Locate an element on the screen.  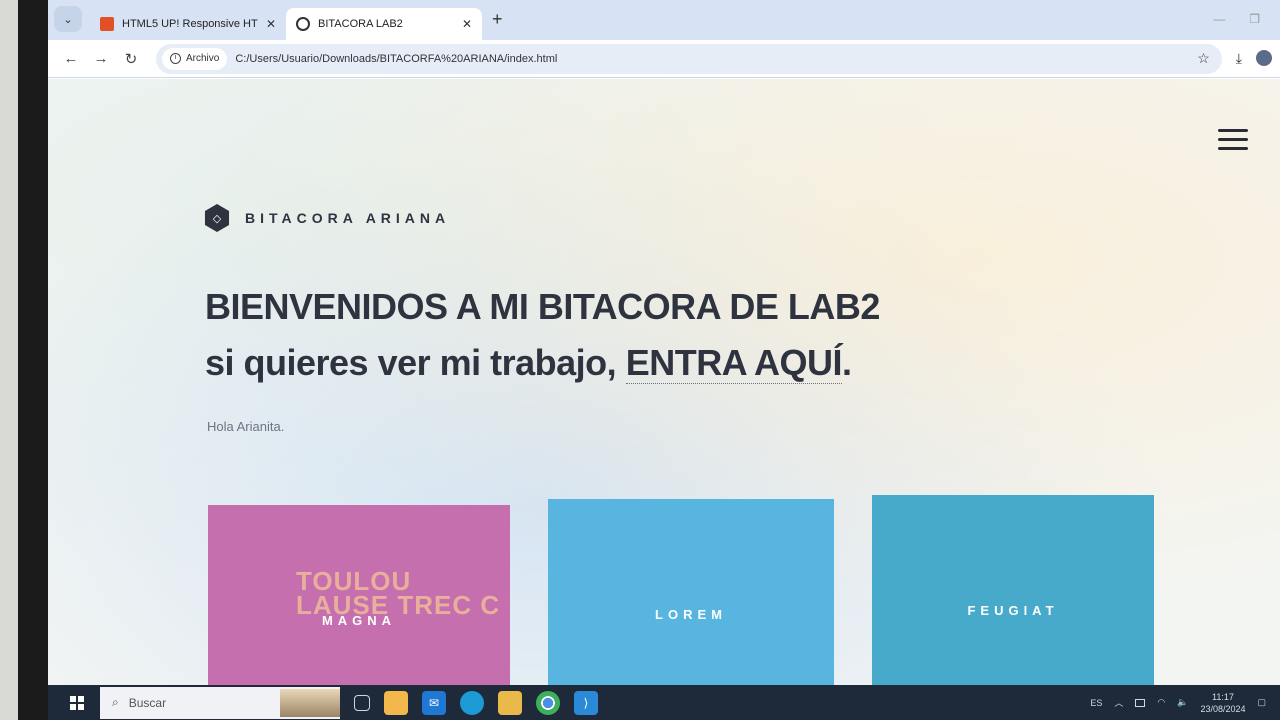
headline-prefix: si quieres ver mi trabajo, is located at coordinates (415, 362).